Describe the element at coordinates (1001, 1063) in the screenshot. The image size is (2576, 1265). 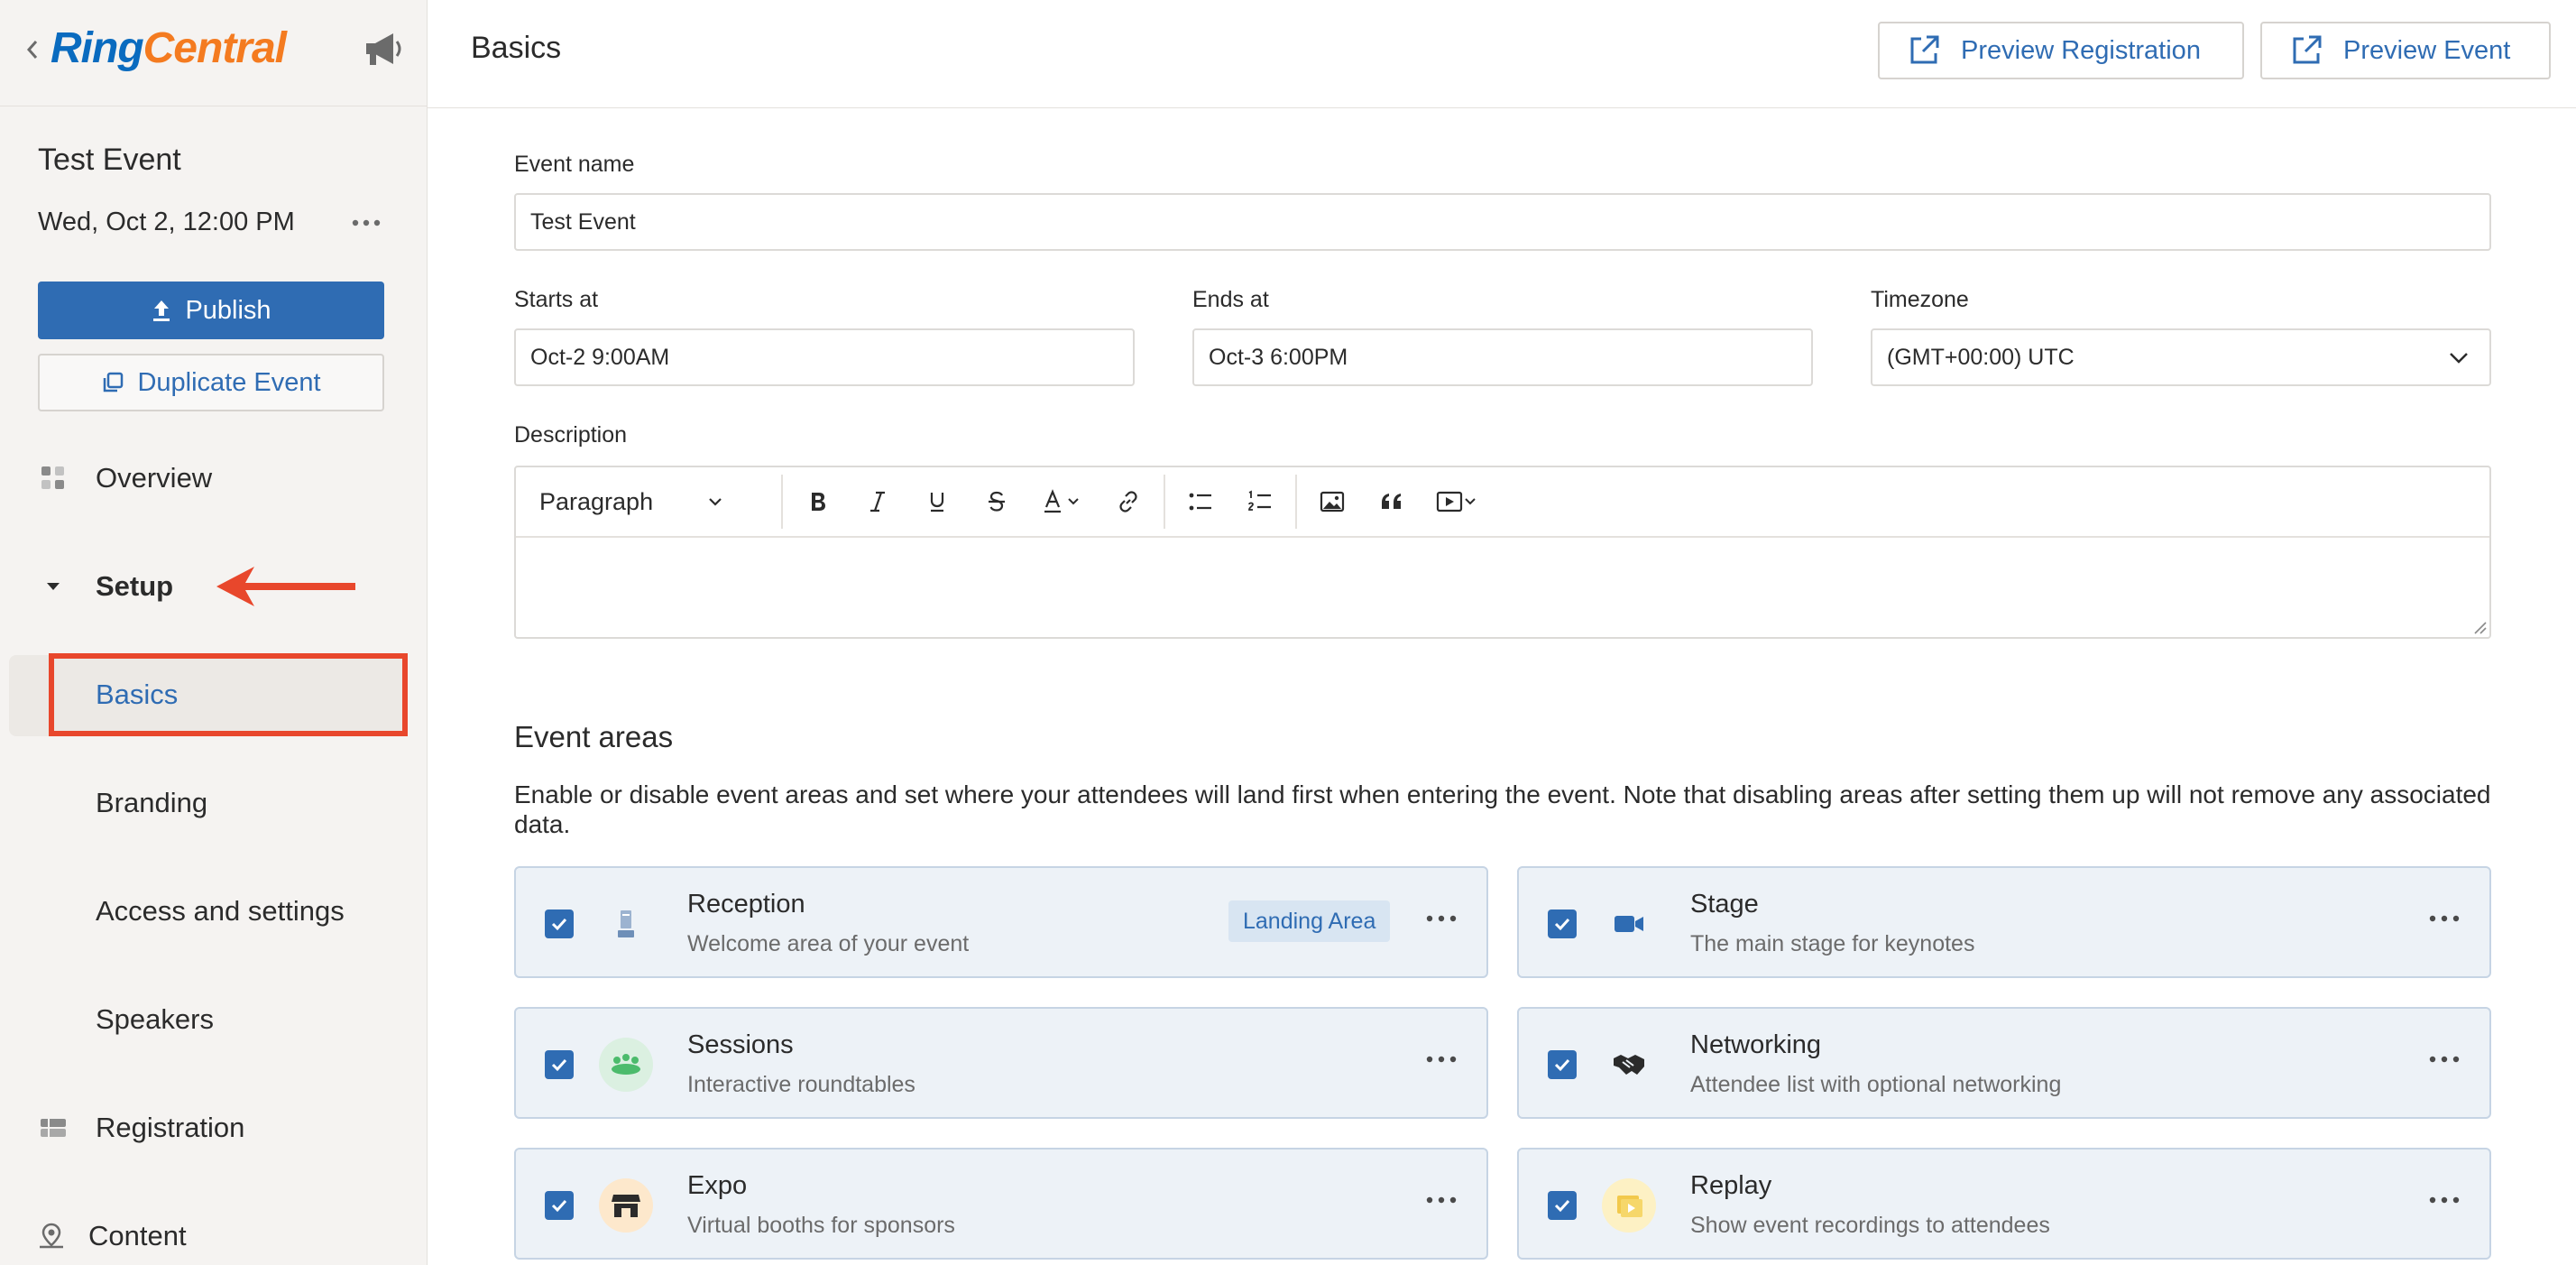
I see `area-card-sessions: Sessions Interactive roundtables` at that location.